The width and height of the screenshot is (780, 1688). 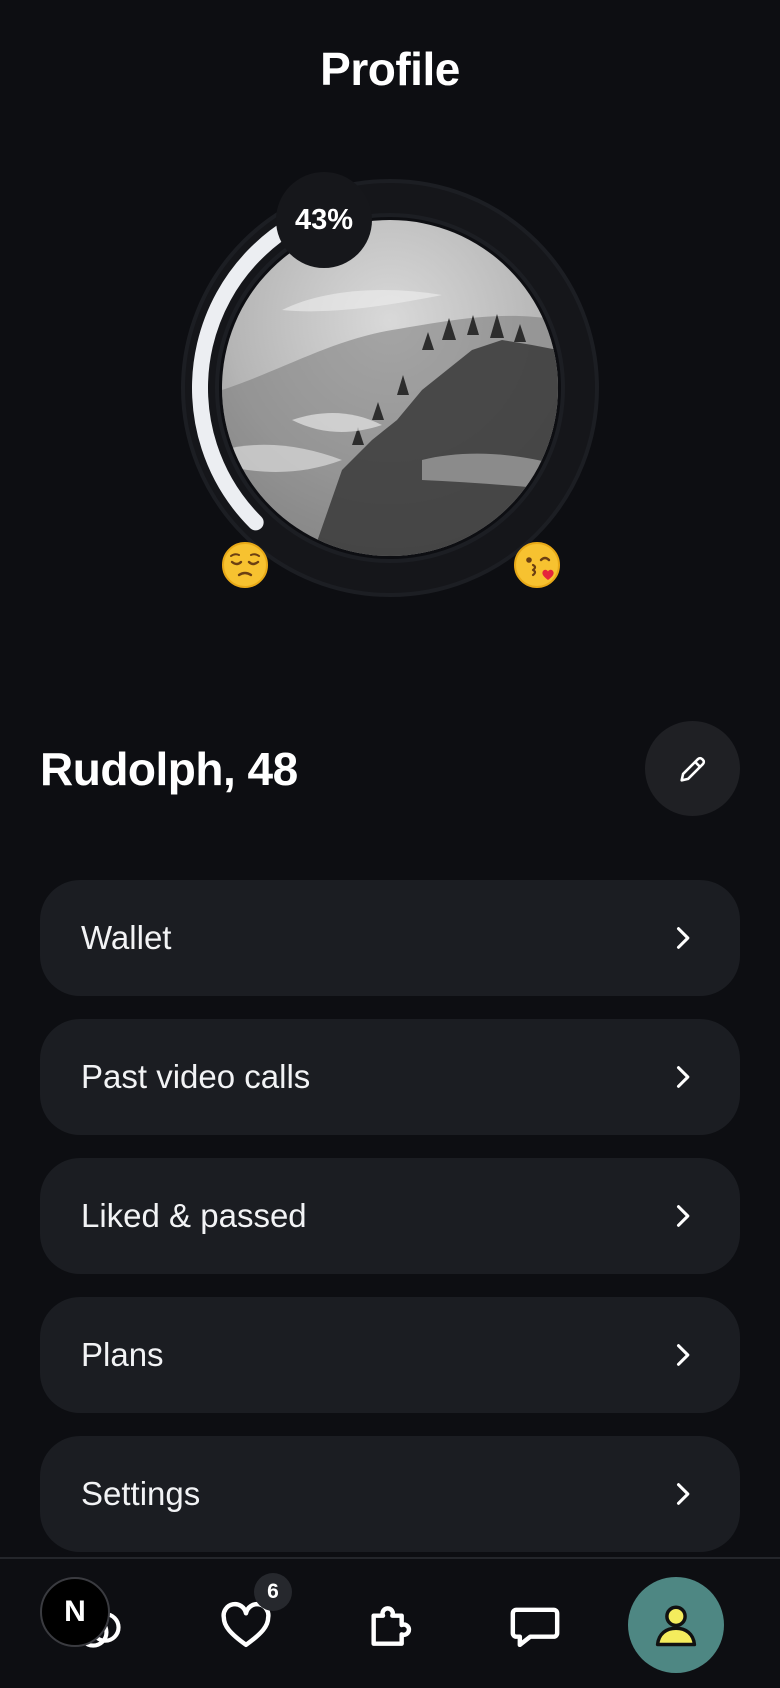 I want to click on puzzle-icon, so click(x=391, y=1625).